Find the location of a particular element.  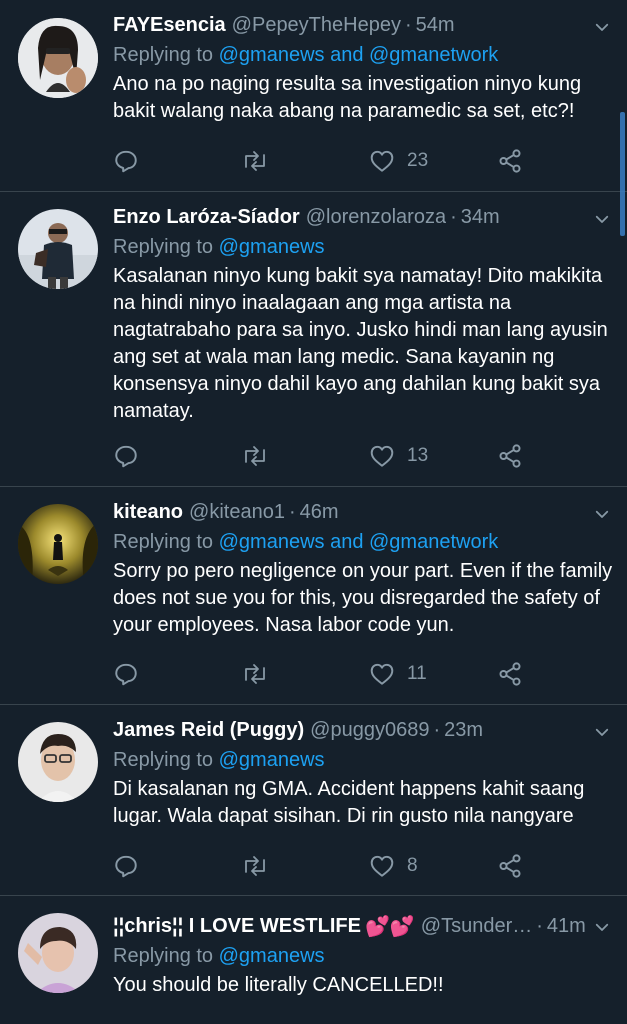

like-count: 11 is located at coordinates (417, 673).